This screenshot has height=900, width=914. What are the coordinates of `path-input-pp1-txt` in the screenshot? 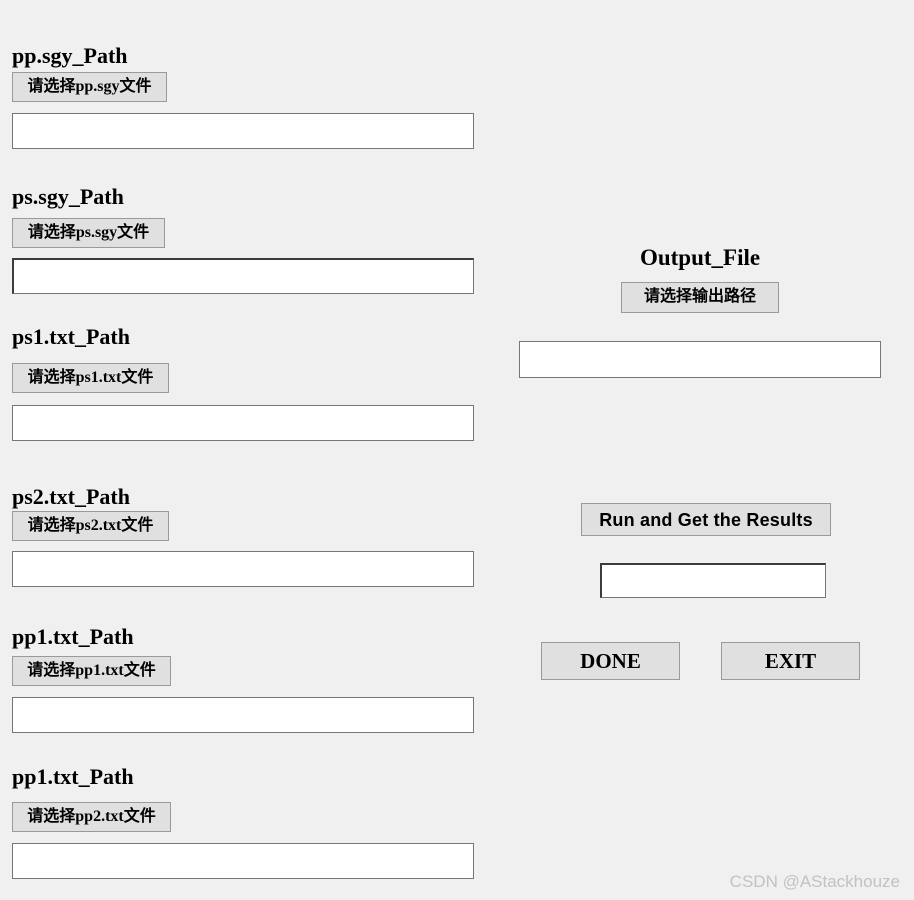 It's located at (243, 715).